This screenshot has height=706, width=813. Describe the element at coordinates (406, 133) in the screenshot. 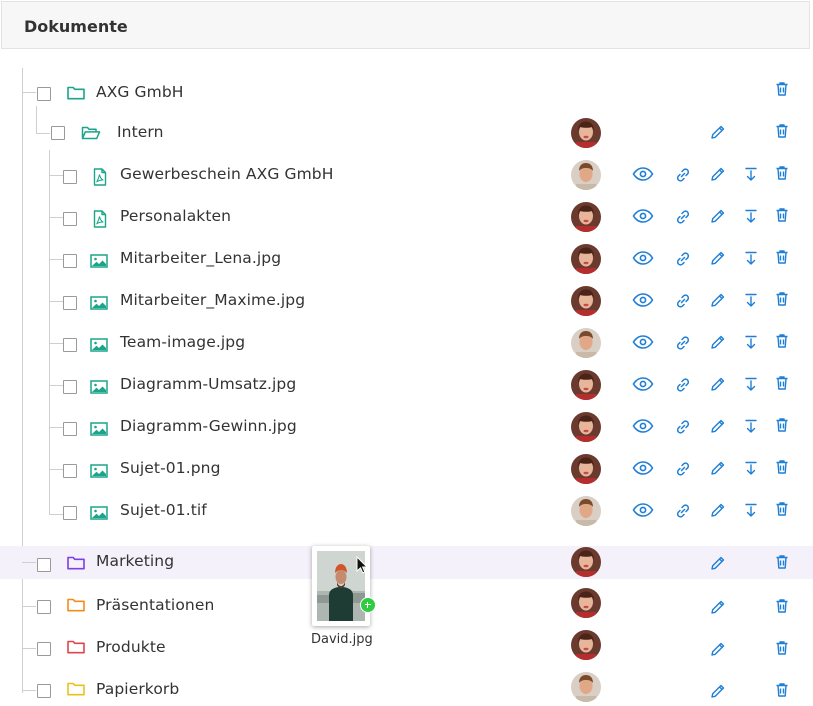

I see `tree-row-intern: Intern` at that location.